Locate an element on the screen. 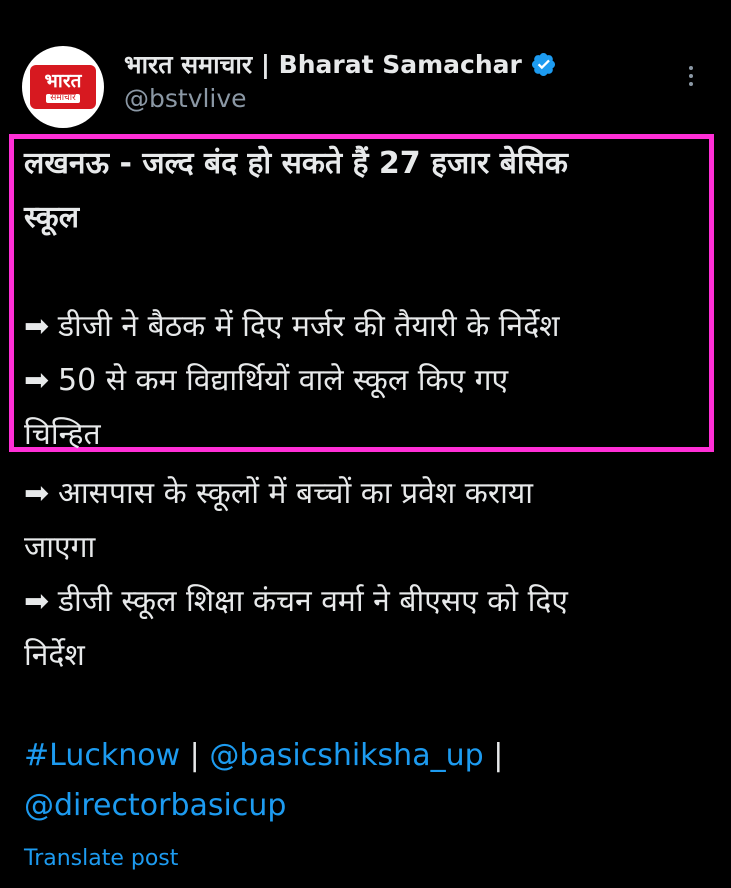 The width and height of the screenshot is (731, 888). mention-directorbasicup-link: @directorbasicup is located at coordinates (155, 805).